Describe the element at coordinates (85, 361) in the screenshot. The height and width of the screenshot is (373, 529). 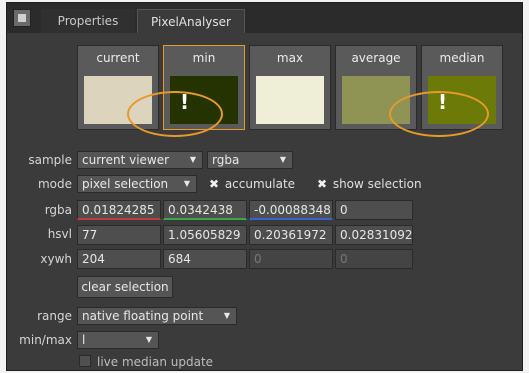
I see `checkbox-box` at that location.